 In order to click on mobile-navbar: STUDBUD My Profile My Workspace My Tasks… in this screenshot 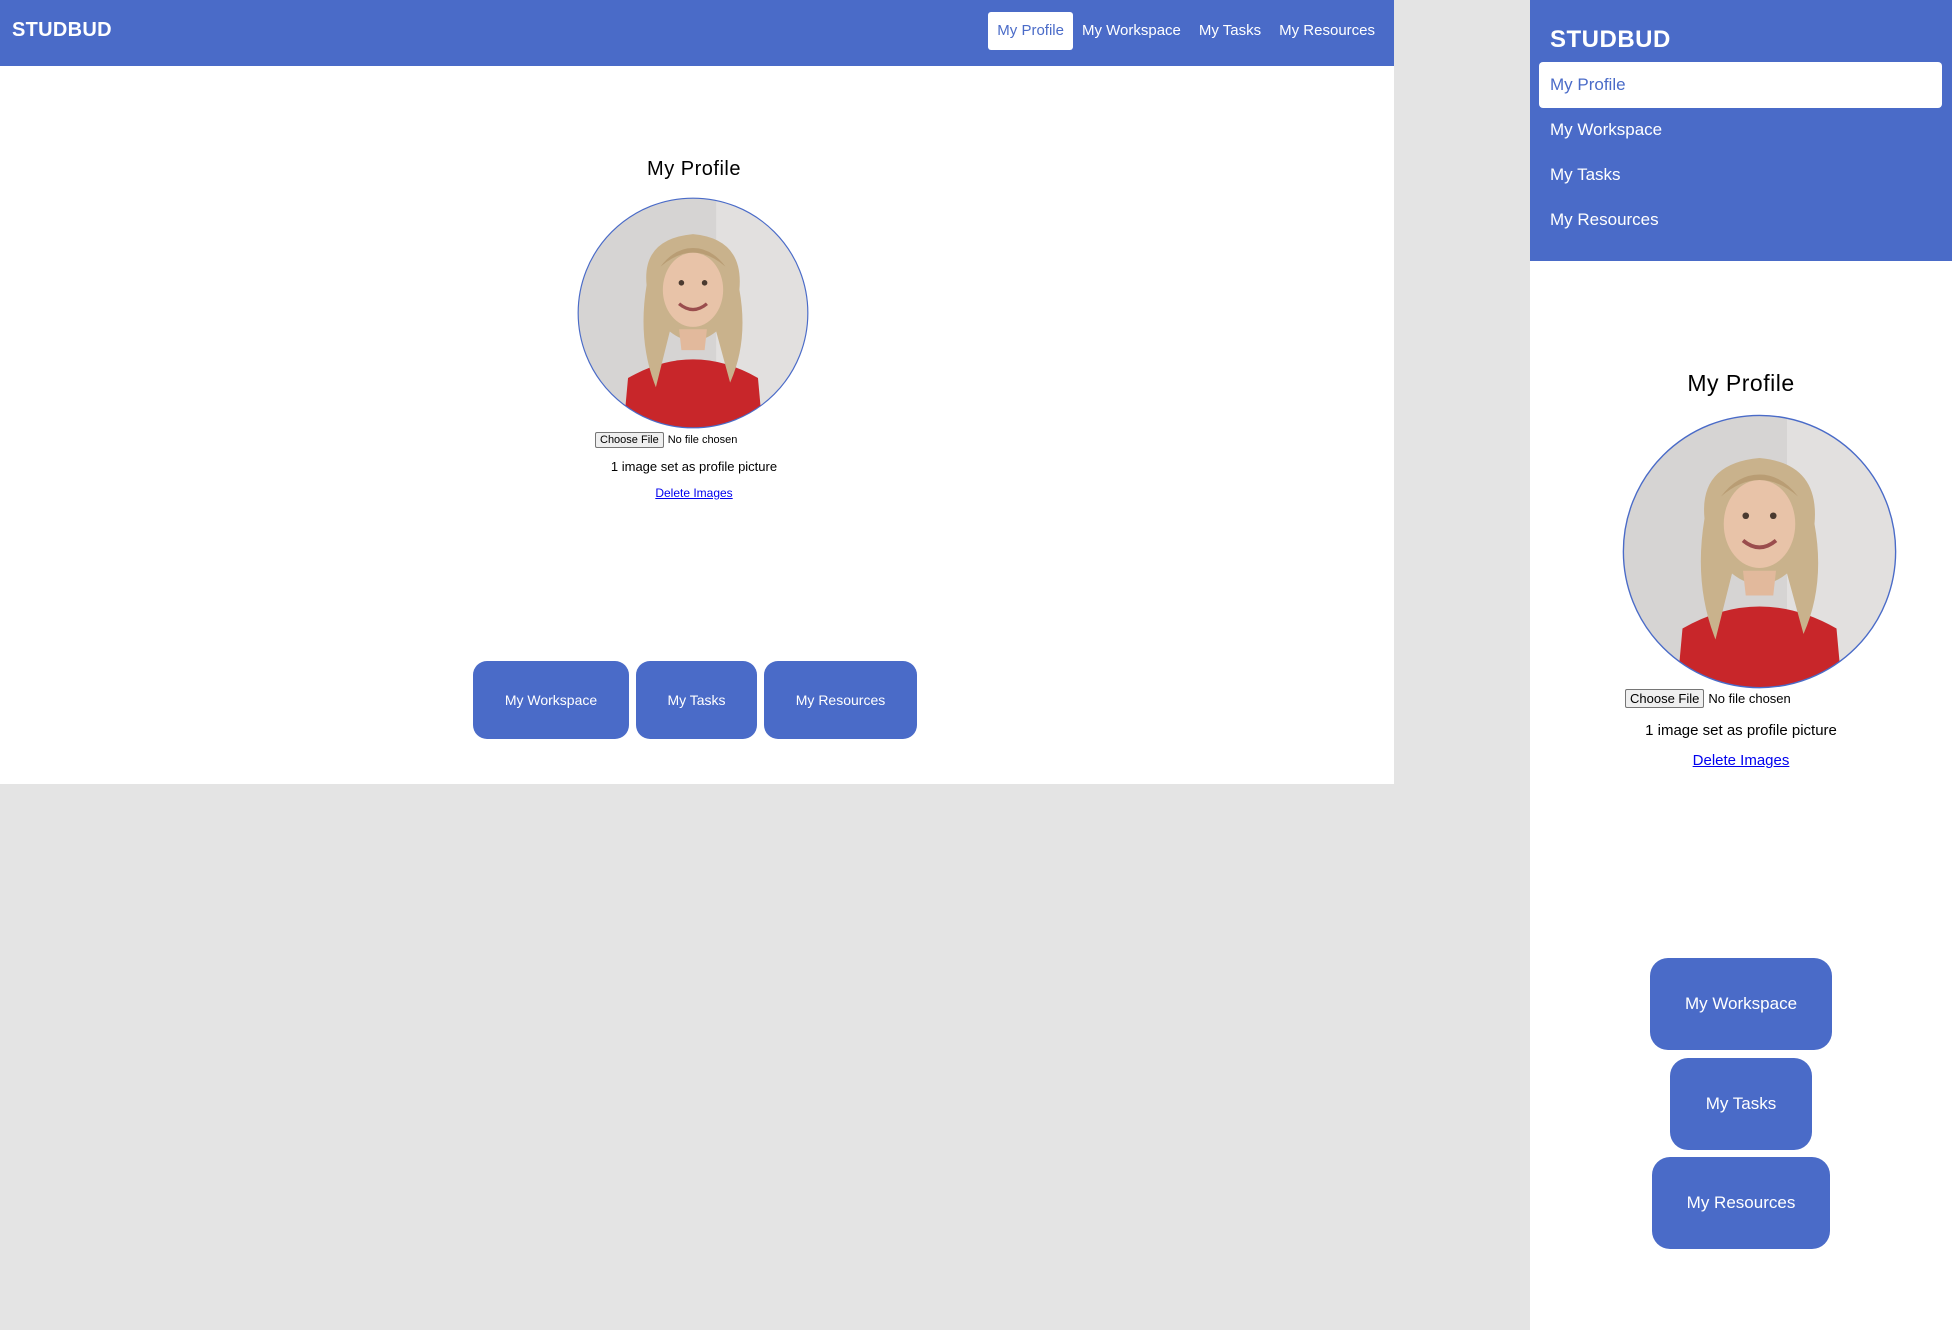, I will do `click(1741, 130)`.